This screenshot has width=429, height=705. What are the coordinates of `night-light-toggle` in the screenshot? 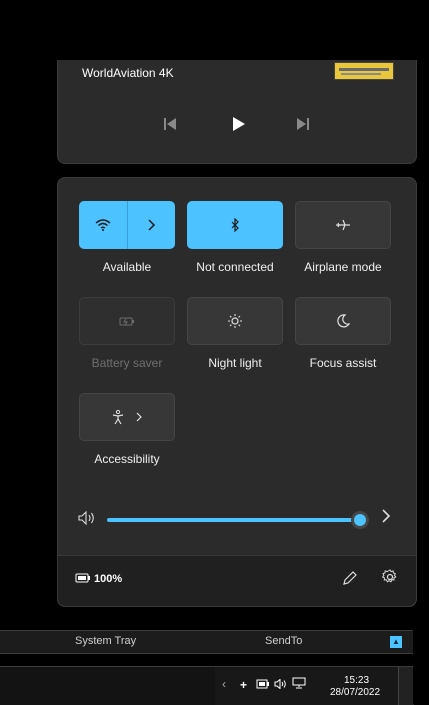 It's located at (235, 321).